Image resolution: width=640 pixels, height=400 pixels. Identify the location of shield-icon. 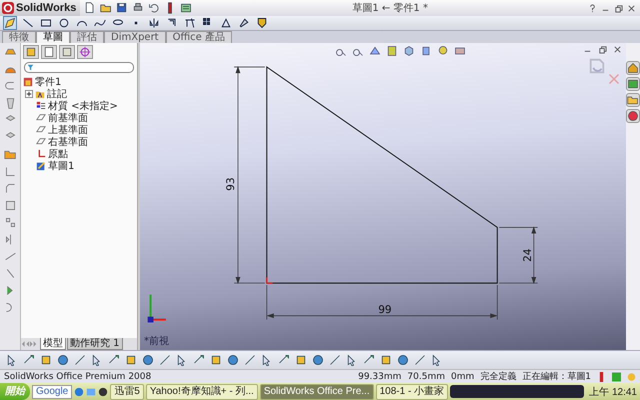
(262, 22).